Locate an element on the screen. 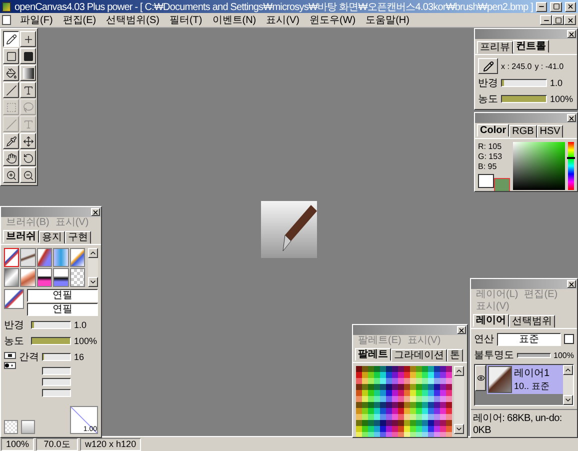 The width and height of the screenshot is (578, 451). brush-shape-icon is located at coordinates (10, 355).